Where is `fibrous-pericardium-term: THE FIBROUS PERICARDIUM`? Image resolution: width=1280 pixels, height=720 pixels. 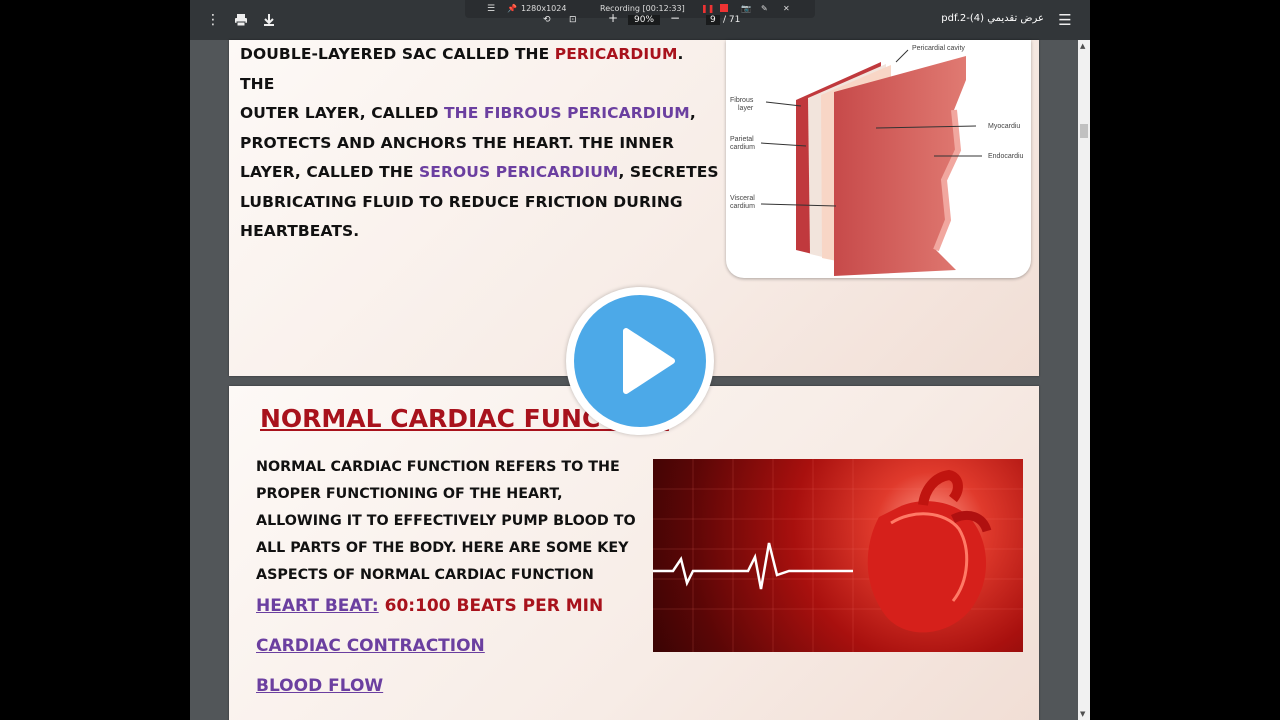 fibrous-pericardium-term: THE FIBROUS PERICARDIUM is located at coordinates (566, 113).